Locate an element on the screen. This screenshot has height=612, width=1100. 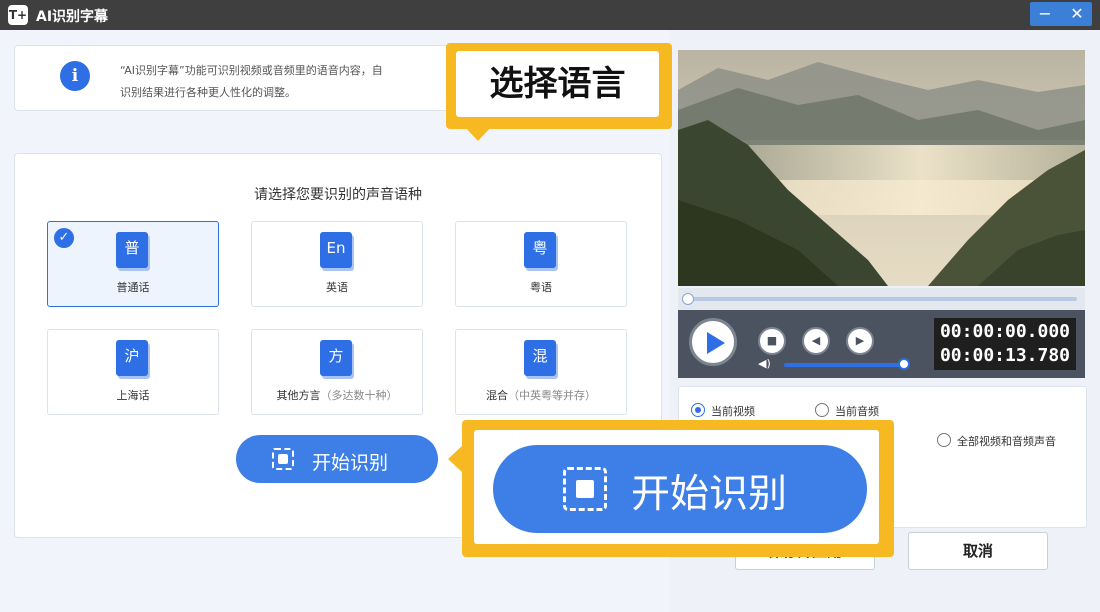
volume-handle is located at coordinates (904, 364).